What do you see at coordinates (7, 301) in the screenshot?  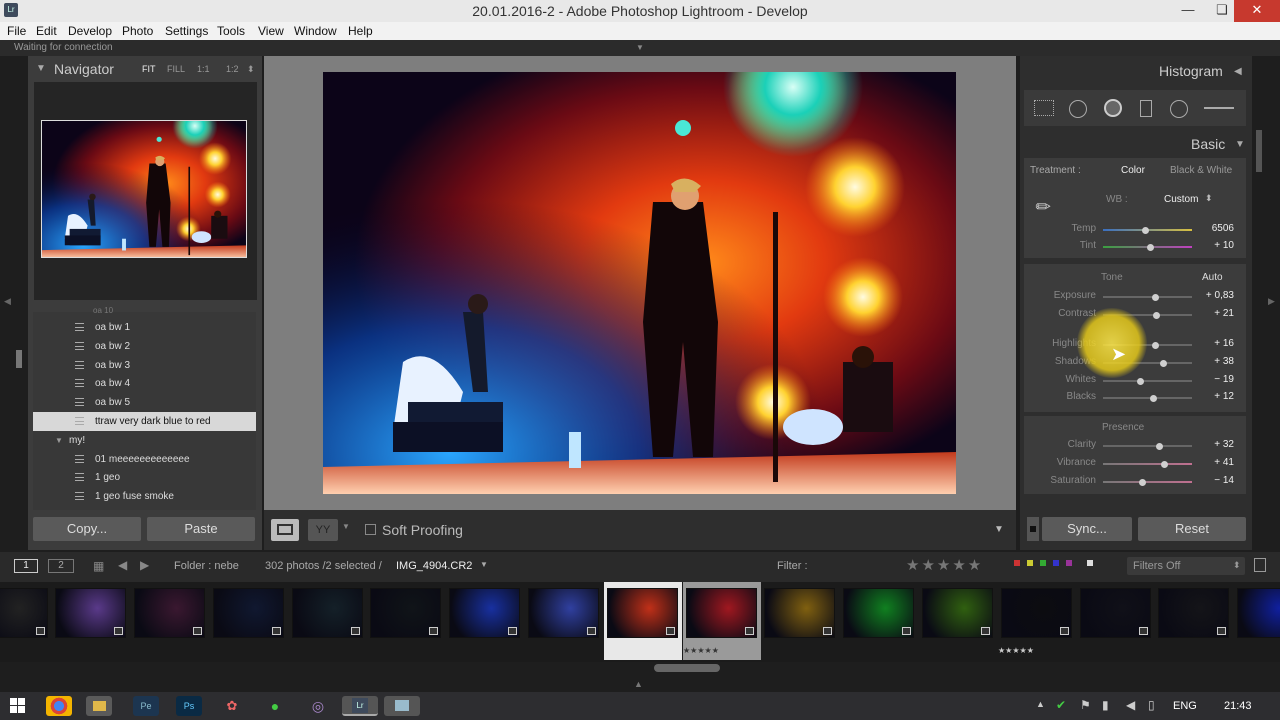 I see `left-panel-toggle-icon: ◀` at bounding box center [7, 301].